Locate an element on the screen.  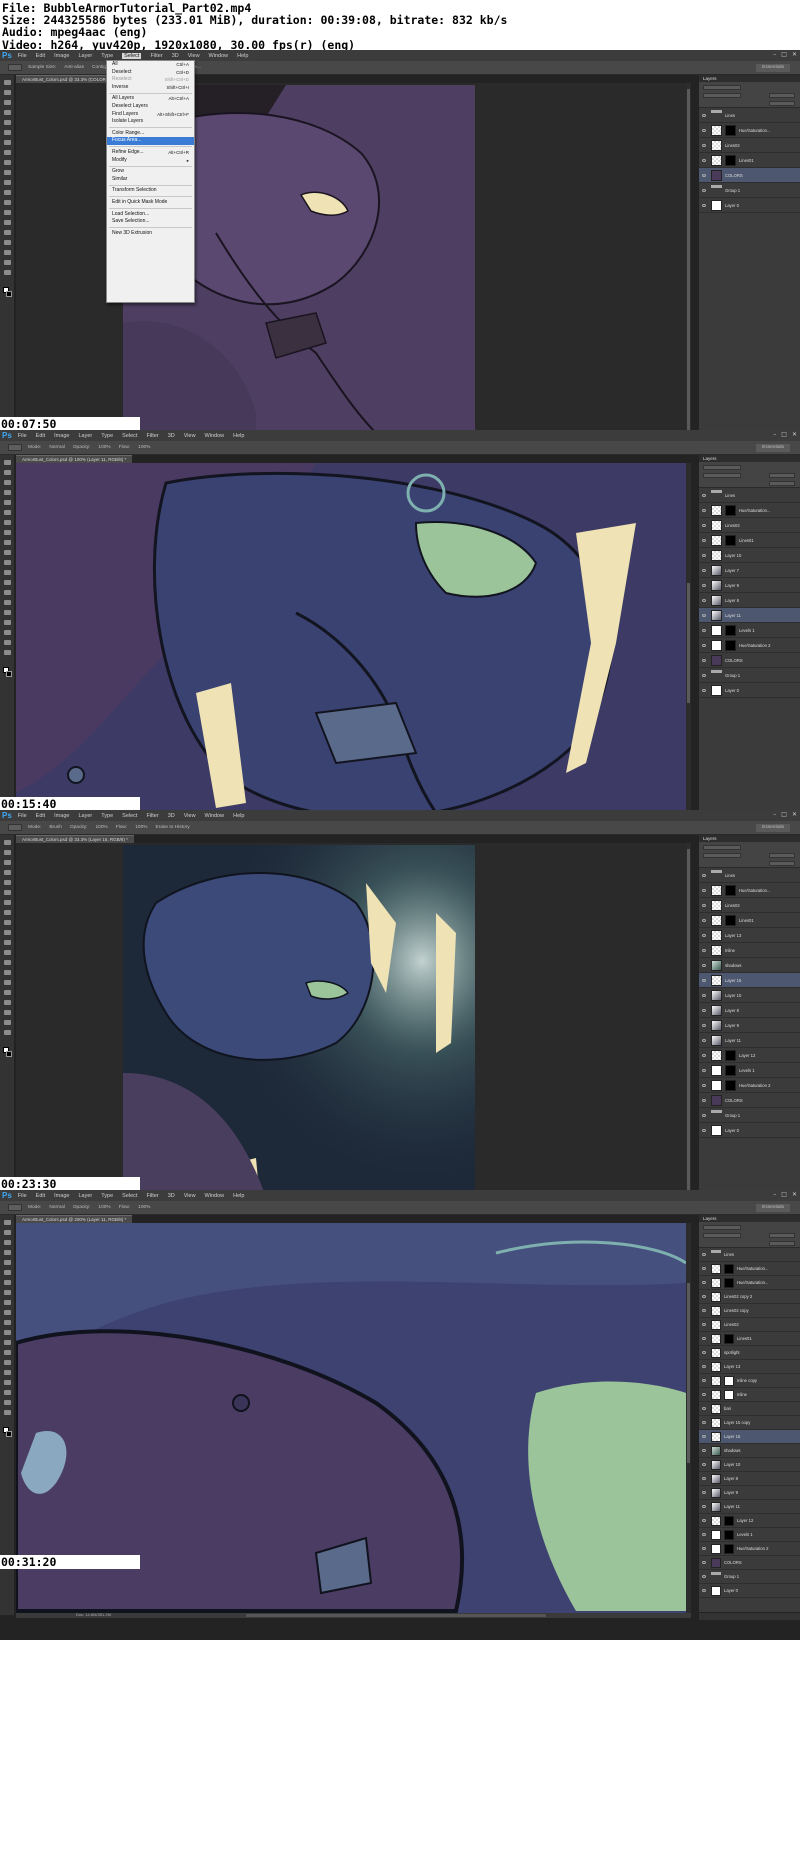
layer-row: Lines02 copy 2 is located at coordinates (749, 1297).